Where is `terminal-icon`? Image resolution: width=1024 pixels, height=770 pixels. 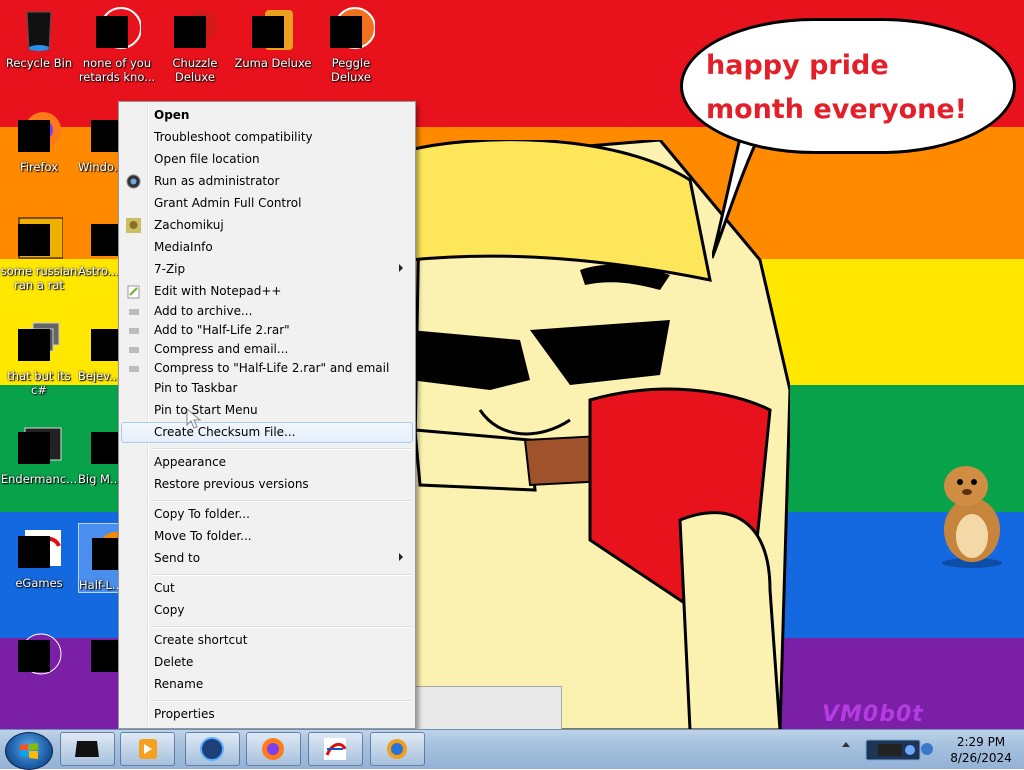 terminal-icon is located at coordinates (39, 446).